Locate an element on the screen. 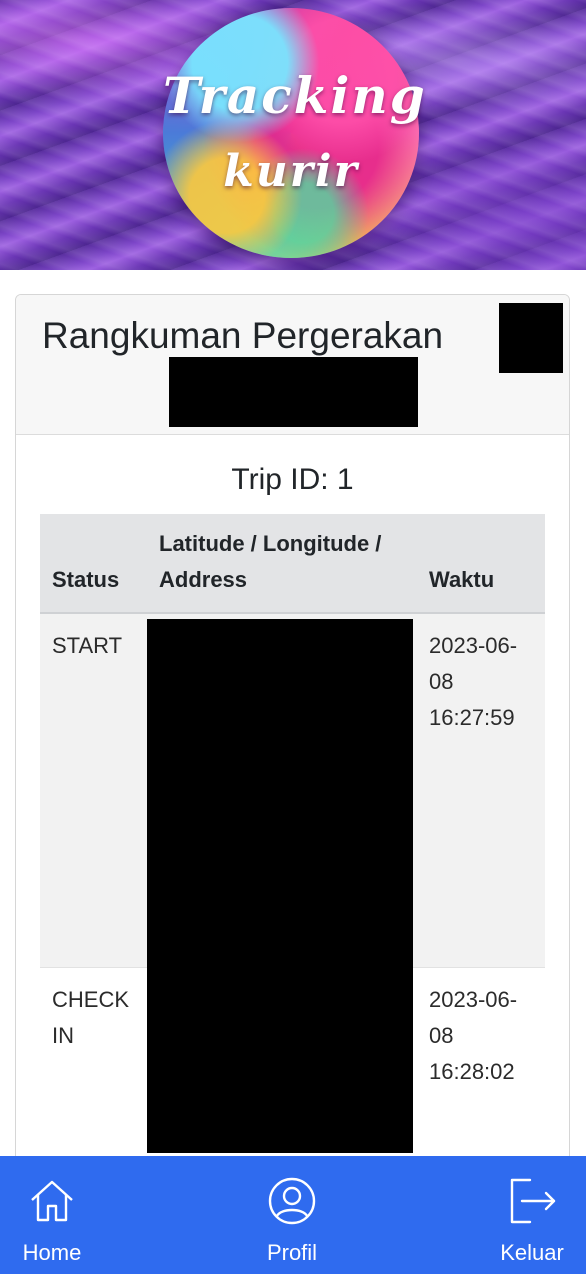 This screenshot has height=1274, width=586. nav-profil-label: Profil is located at coordinates (292, 1252).